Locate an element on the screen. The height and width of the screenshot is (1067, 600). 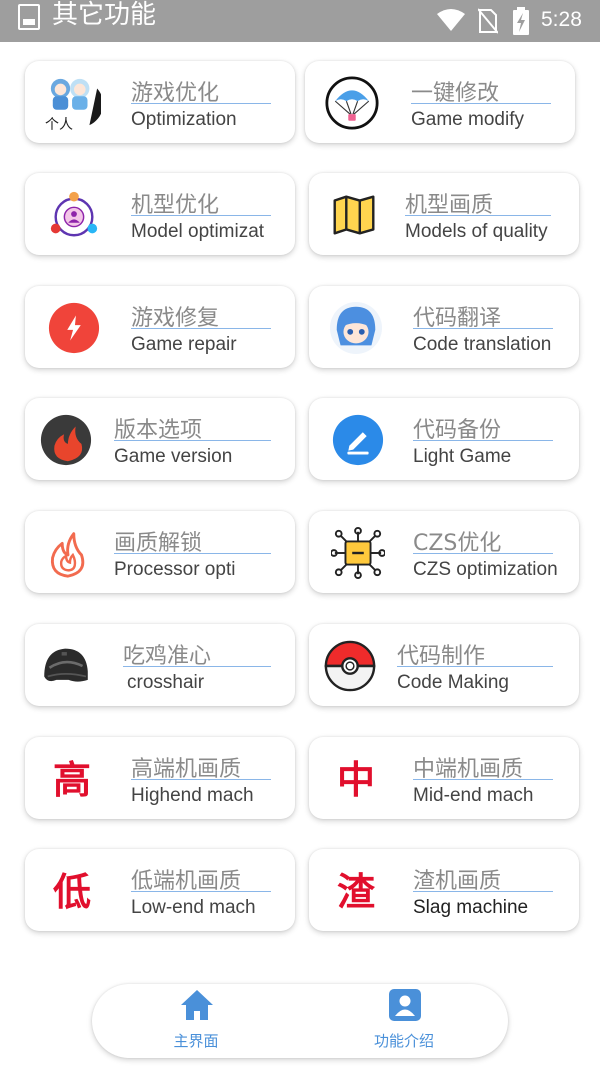
card-game-repair: 游戏修复 Game repair is located at coordinates (160, 327).